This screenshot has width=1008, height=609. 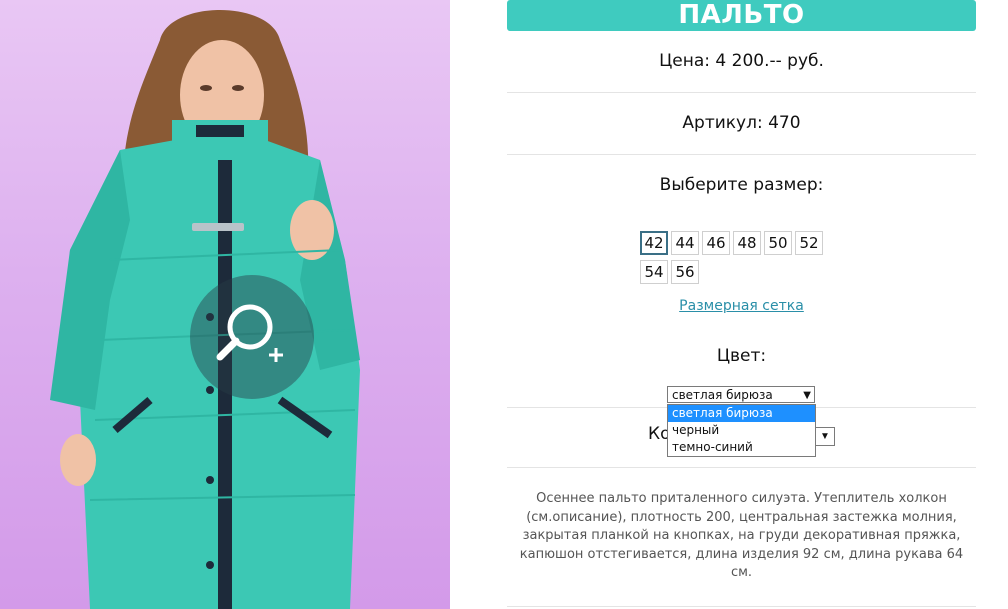 I want to click on size-heading: Выберите размер:, so click(x=741, y=185).